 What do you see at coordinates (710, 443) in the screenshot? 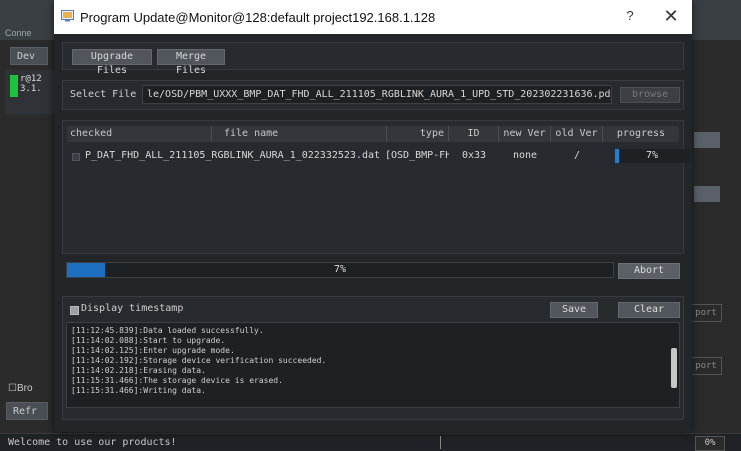
I see `status-percent: 0%` at bounding box center [710, 443].